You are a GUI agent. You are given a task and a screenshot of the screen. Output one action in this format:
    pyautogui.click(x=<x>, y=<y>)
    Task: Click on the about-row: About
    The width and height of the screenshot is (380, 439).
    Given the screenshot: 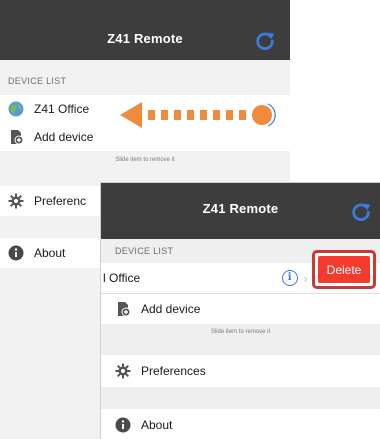 What is the action you would take?
    pyautogui.click(x=240, y=424)
    